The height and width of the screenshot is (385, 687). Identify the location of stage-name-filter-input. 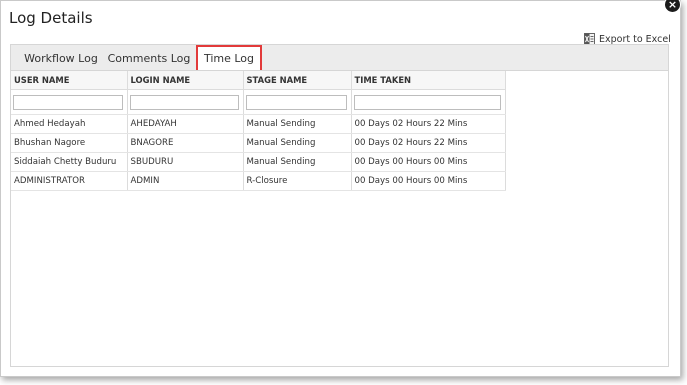
(296, 102).